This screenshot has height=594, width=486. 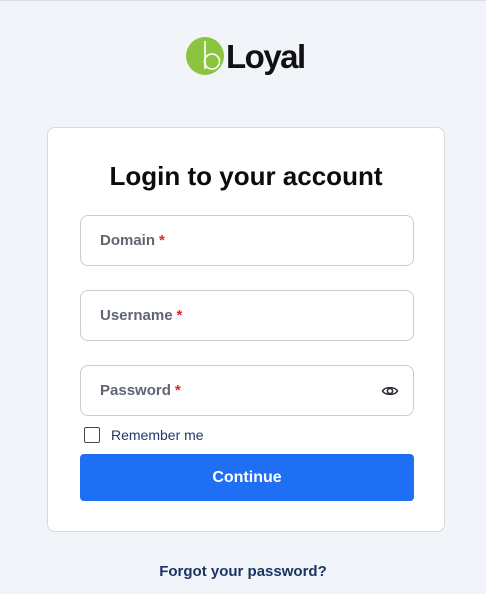 I want to click on eye-icon, so click(x=390, y=391).